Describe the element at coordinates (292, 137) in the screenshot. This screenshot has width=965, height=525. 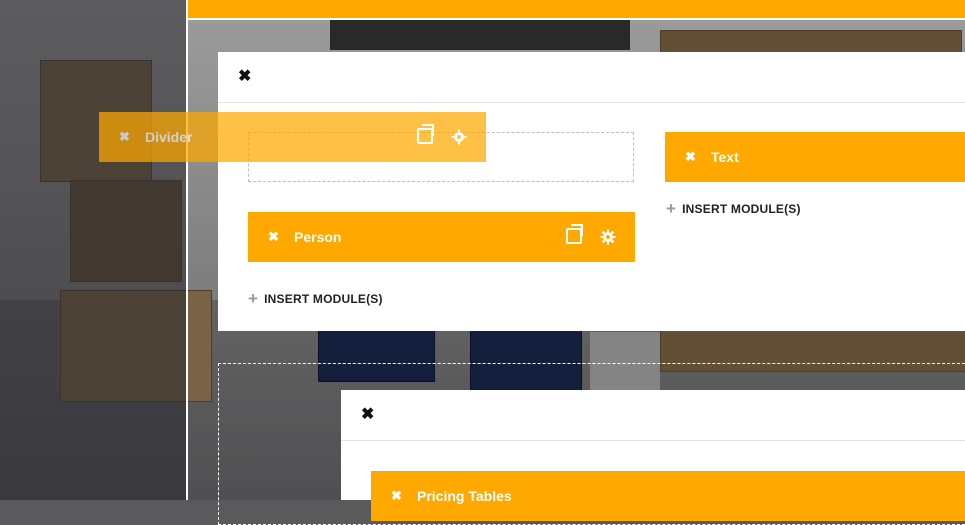
I see `dragging-module-divider: ✖ Divider` at that location.